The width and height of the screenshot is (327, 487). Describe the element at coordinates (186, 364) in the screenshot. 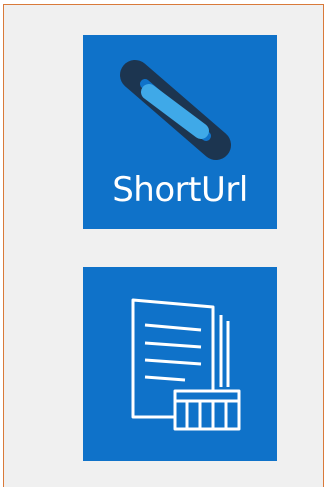

I see `document-table-icon` at that location.